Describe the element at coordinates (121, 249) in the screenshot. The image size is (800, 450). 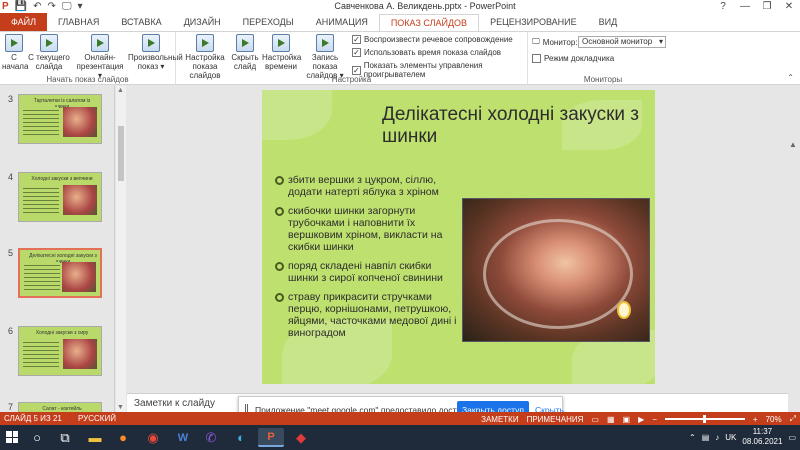
I see `thumbnails-scrollbar: ▲ ▼` at that location.